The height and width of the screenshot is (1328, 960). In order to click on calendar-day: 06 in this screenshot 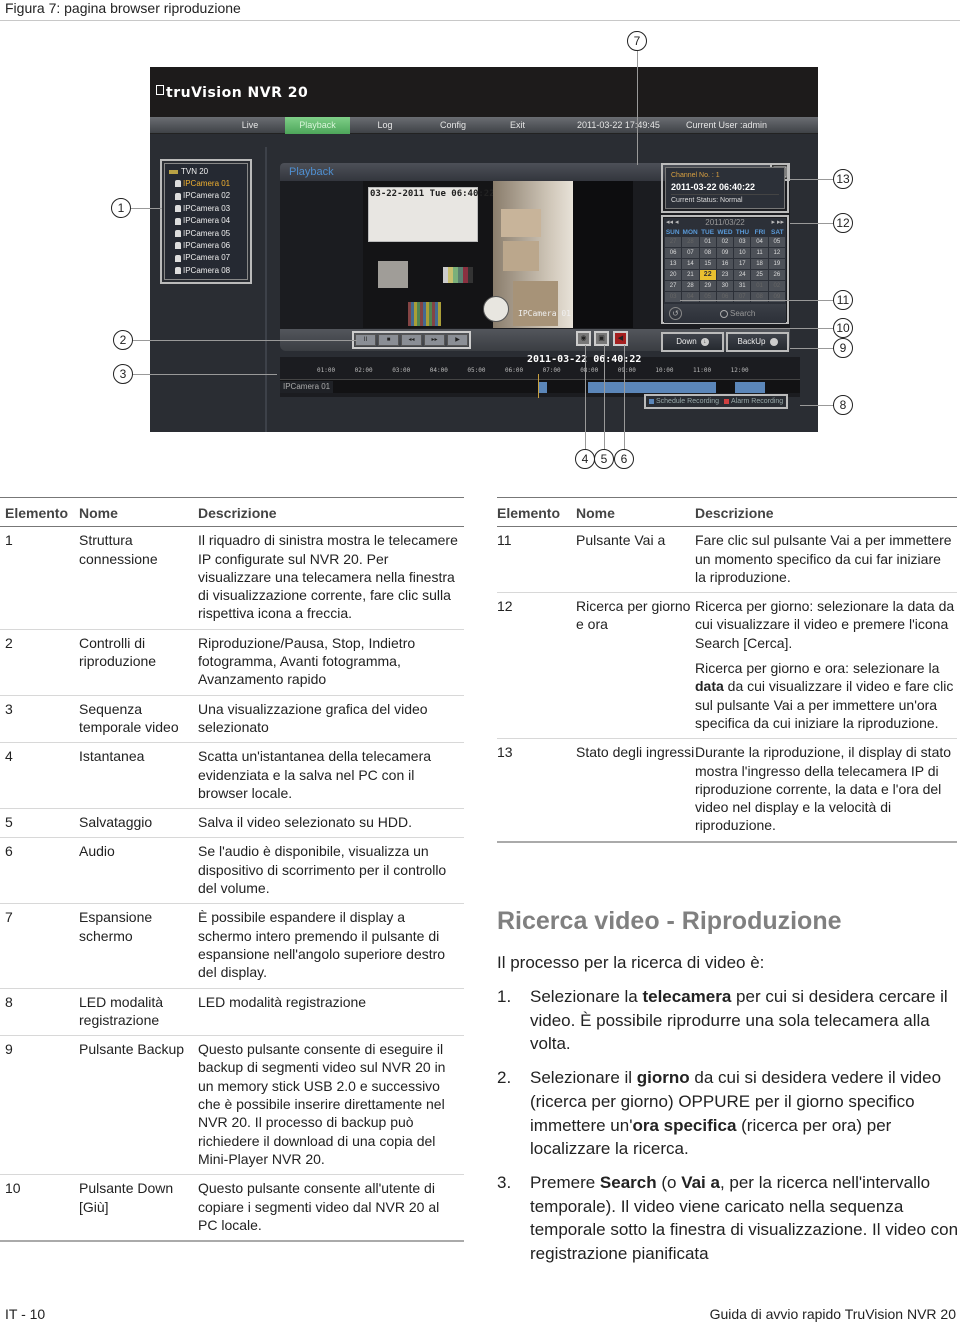, I will do `click(673, 253)`.